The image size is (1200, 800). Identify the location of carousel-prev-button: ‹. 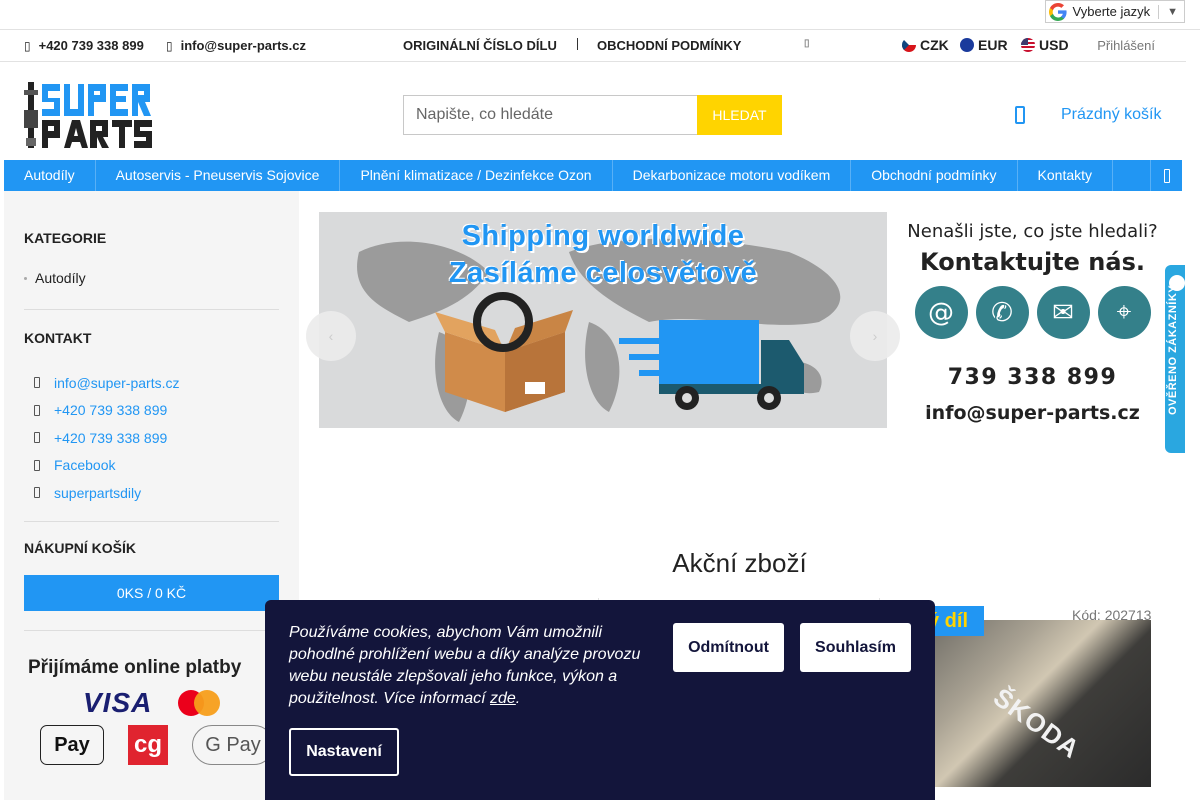
(331, 336).